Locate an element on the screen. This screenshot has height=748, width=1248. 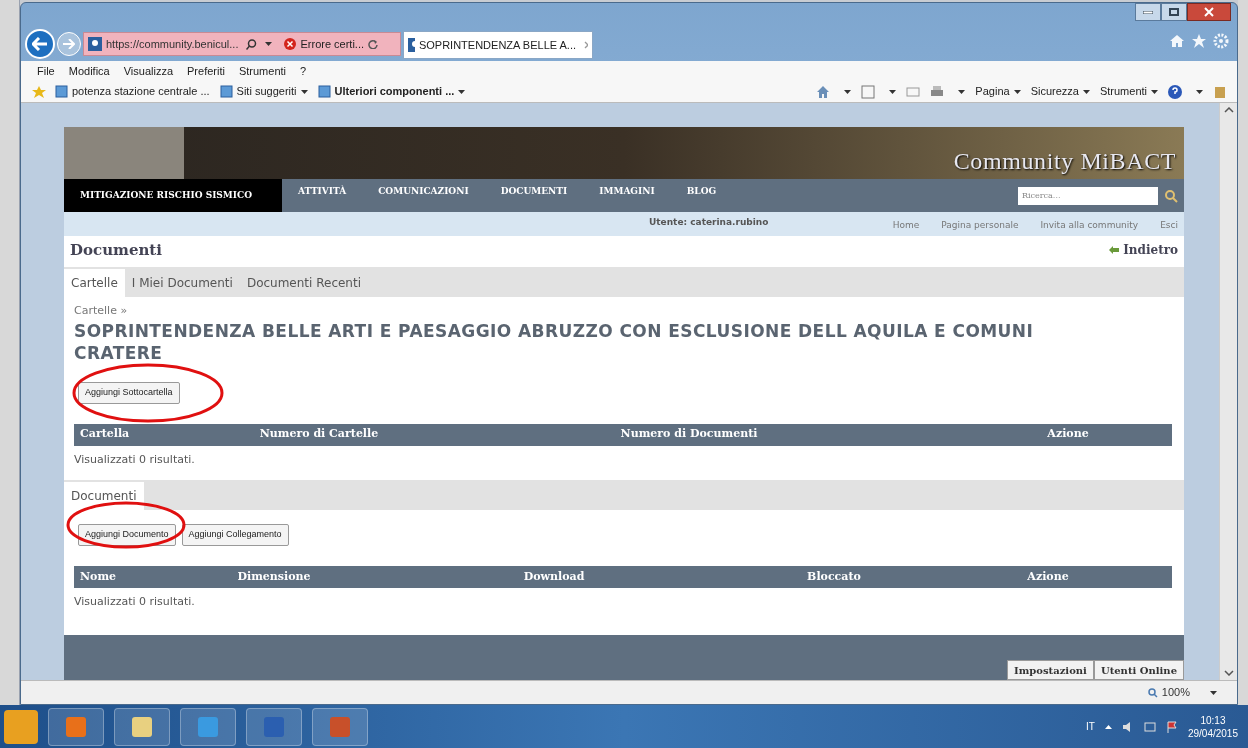
tray-arrow-icon is located at coordinates (1108, 726).